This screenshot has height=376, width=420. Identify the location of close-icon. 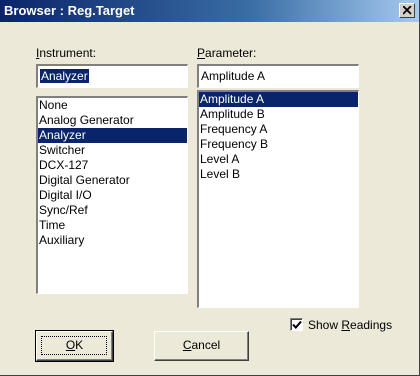
(407, 10).